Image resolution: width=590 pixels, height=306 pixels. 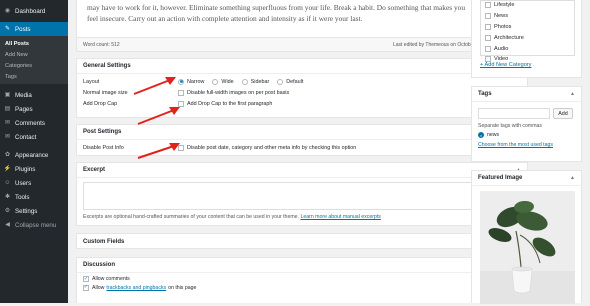 I want to click on layout-label: Layout, so click(x=91, y=81).